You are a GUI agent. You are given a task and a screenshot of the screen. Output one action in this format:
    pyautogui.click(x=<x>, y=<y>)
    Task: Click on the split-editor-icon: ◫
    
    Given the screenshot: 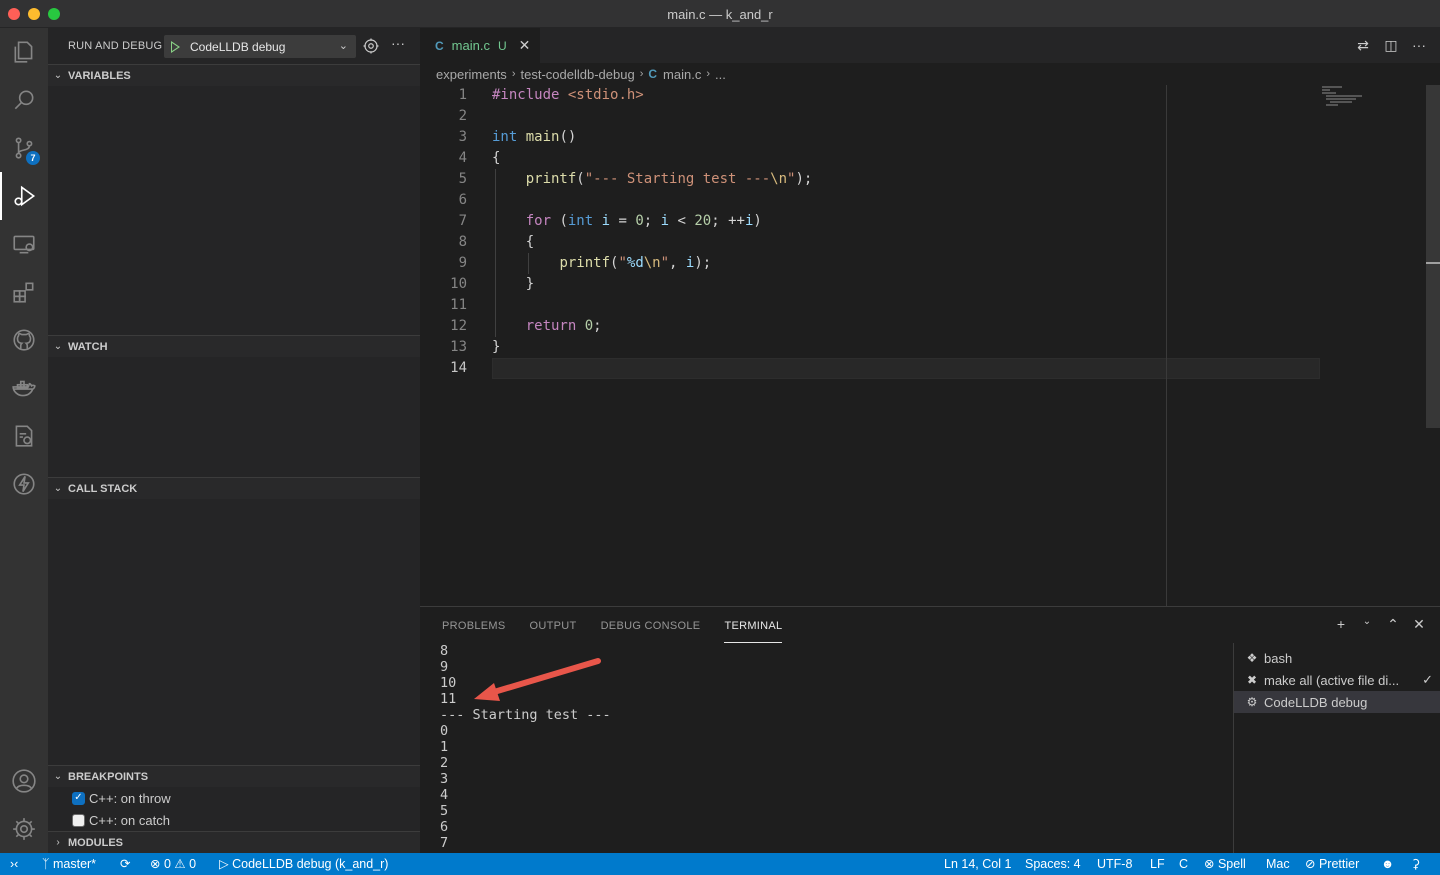 What is the action you would take?
    pyautogui.click(x=1391, y=46)
    